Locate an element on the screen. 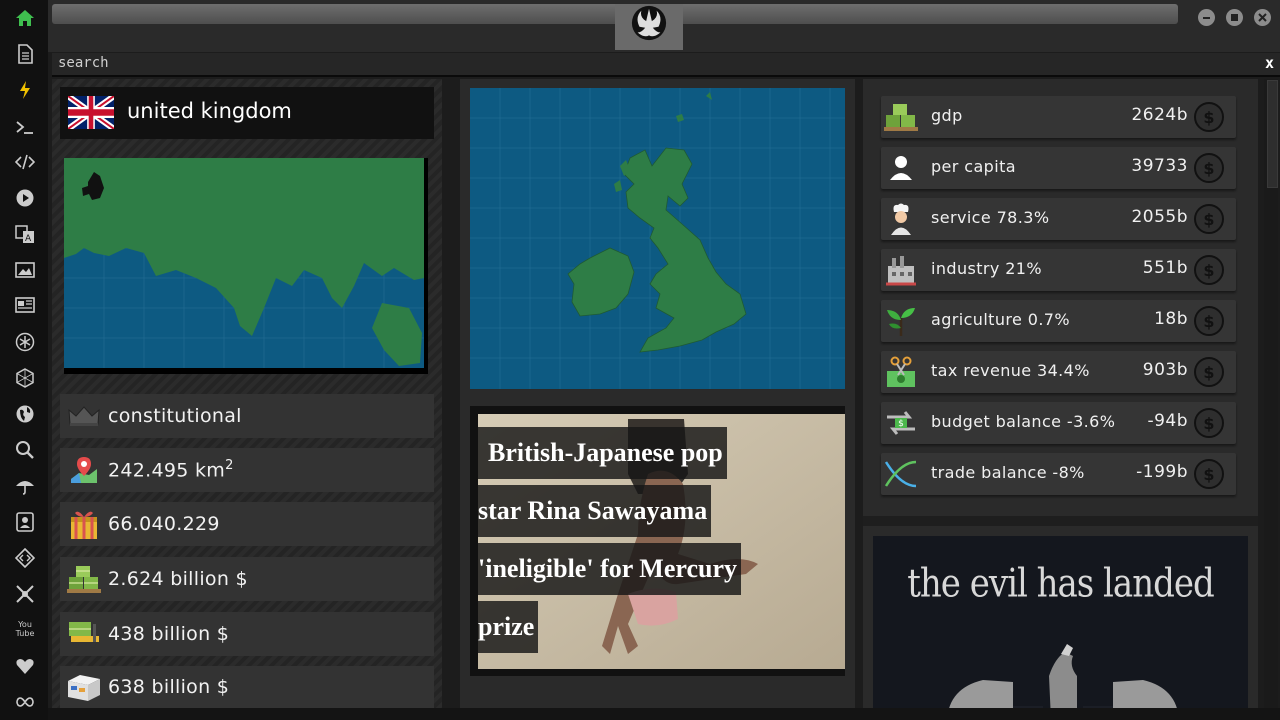  plant-icon is located at coordinates (901, 321).